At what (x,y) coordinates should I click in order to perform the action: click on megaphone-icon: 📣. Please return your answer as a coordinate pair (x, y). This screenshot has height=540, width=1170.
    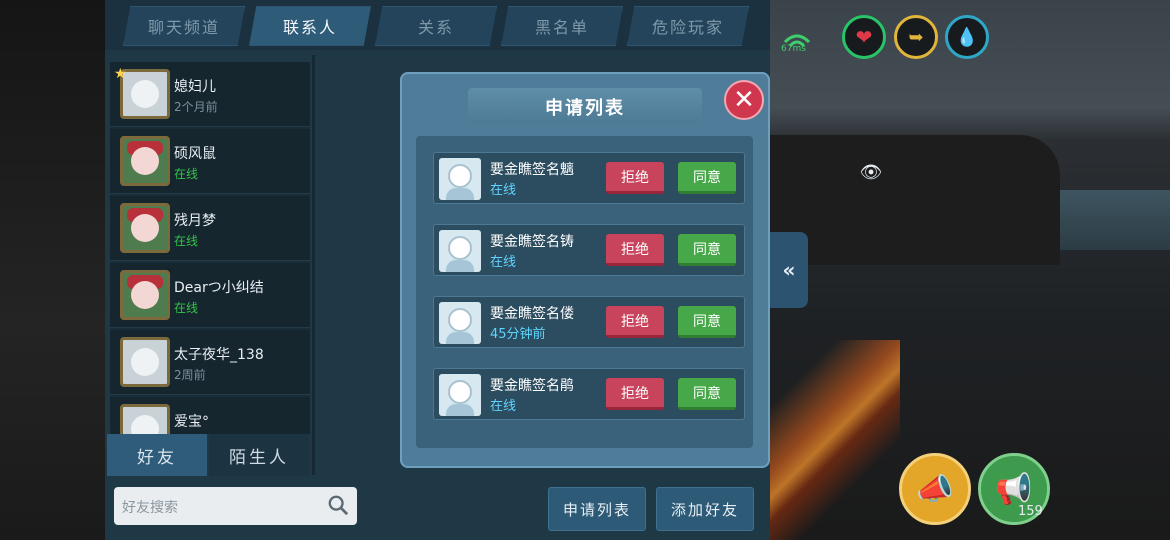
    Looking at the image, I should click on (935, 489).